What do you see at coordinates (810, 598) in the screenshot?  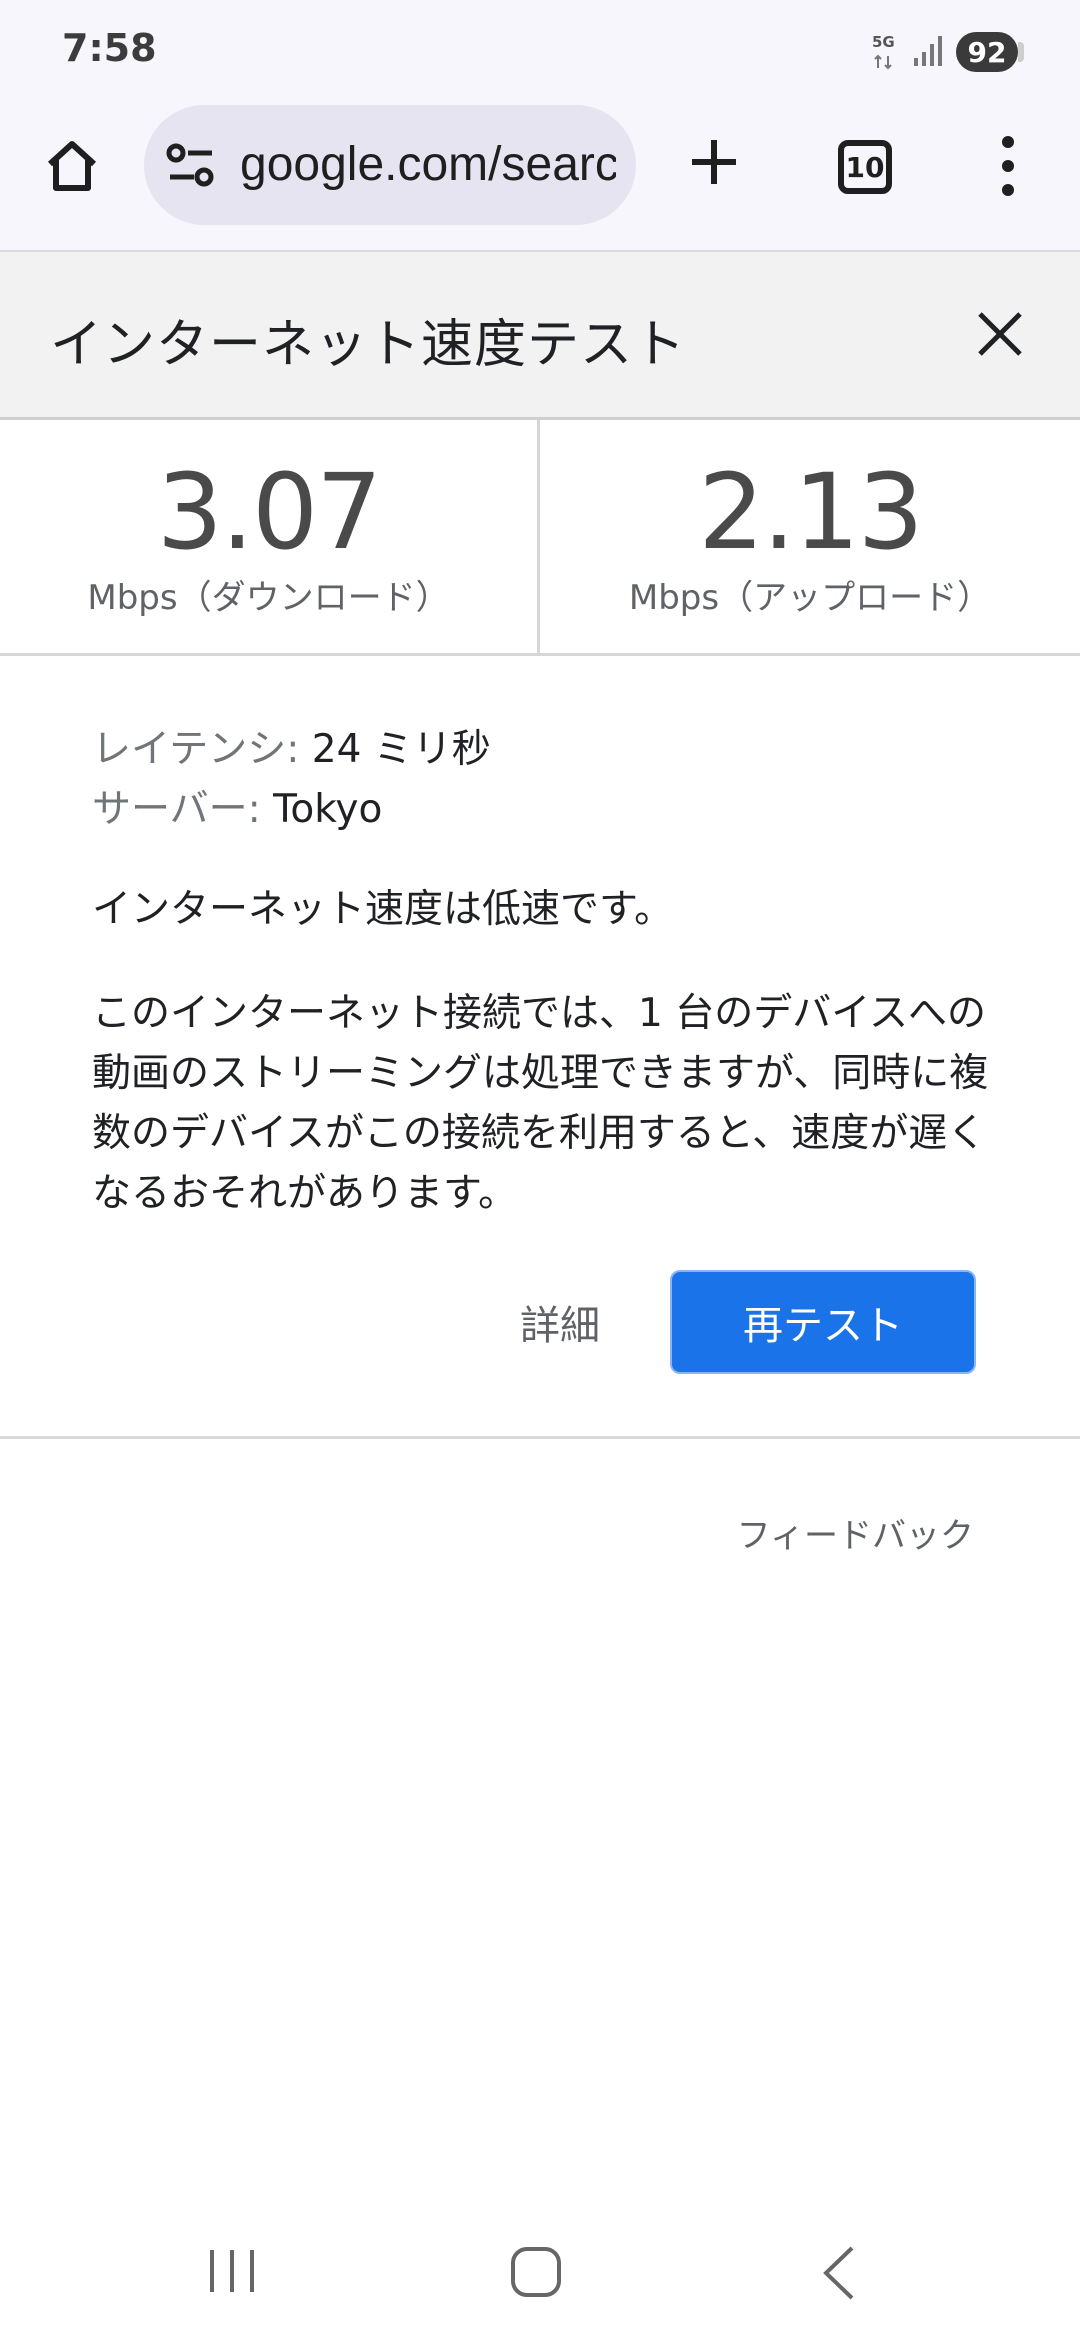 I see `upload-speed-label: Mbps（アップロード）` at bounding box center [810, 598].